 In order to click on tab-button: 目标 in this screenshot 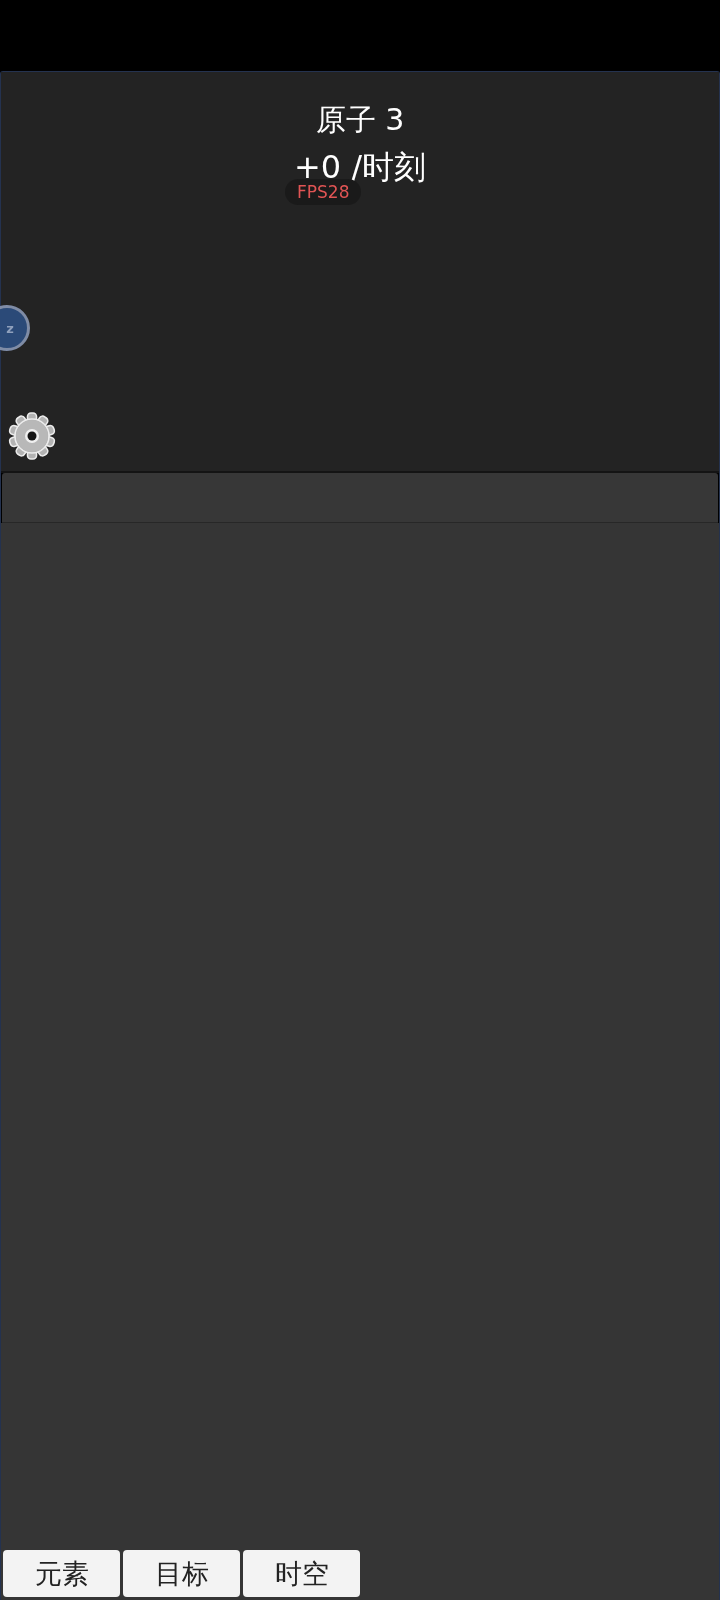, I will do `click(181, 1573)`.